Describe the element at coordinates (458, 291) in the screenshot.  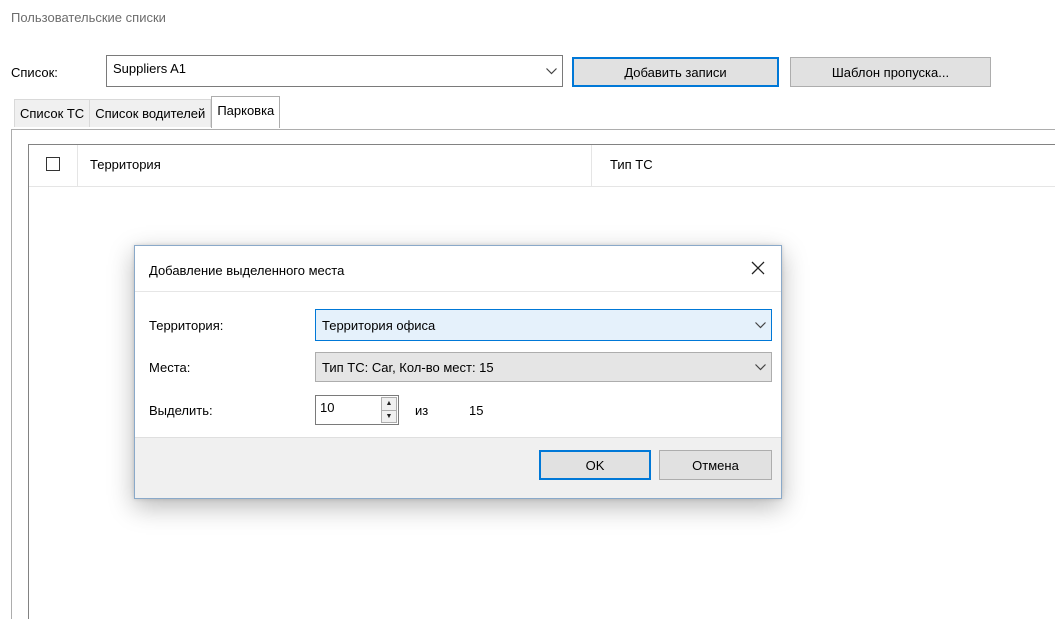
I see `dialog-divider` at that location.